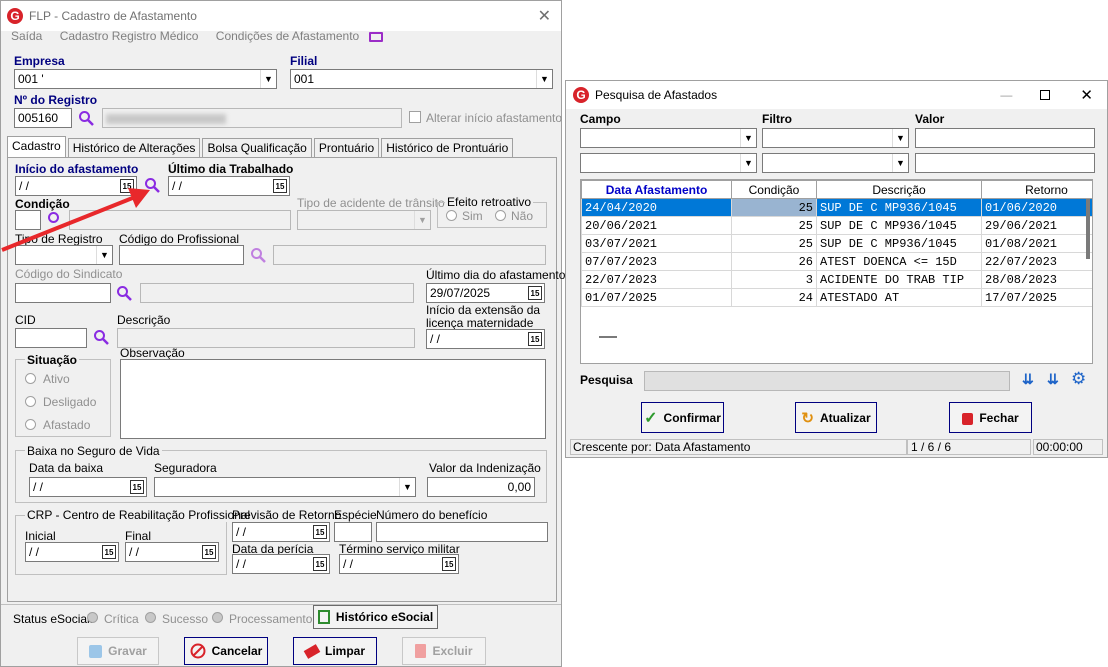 This screenshot has height=667, width=1108. Describe the element at coordinates (226, 651) in the screenshot. I see `cancelar-button: Cancelar` at that location.